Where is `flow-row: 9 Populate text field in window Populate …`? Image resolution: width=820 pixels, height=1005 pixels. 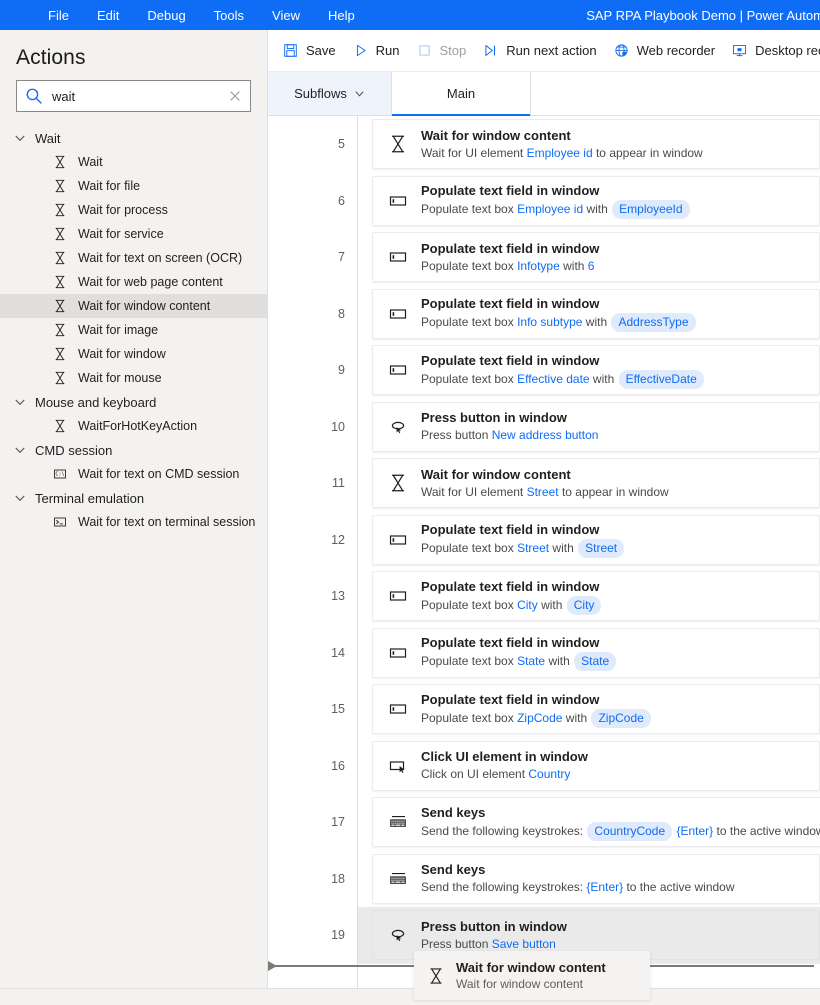 flow-row: 9 Populate text field in window Populate … is located at coordinates (544, 370).